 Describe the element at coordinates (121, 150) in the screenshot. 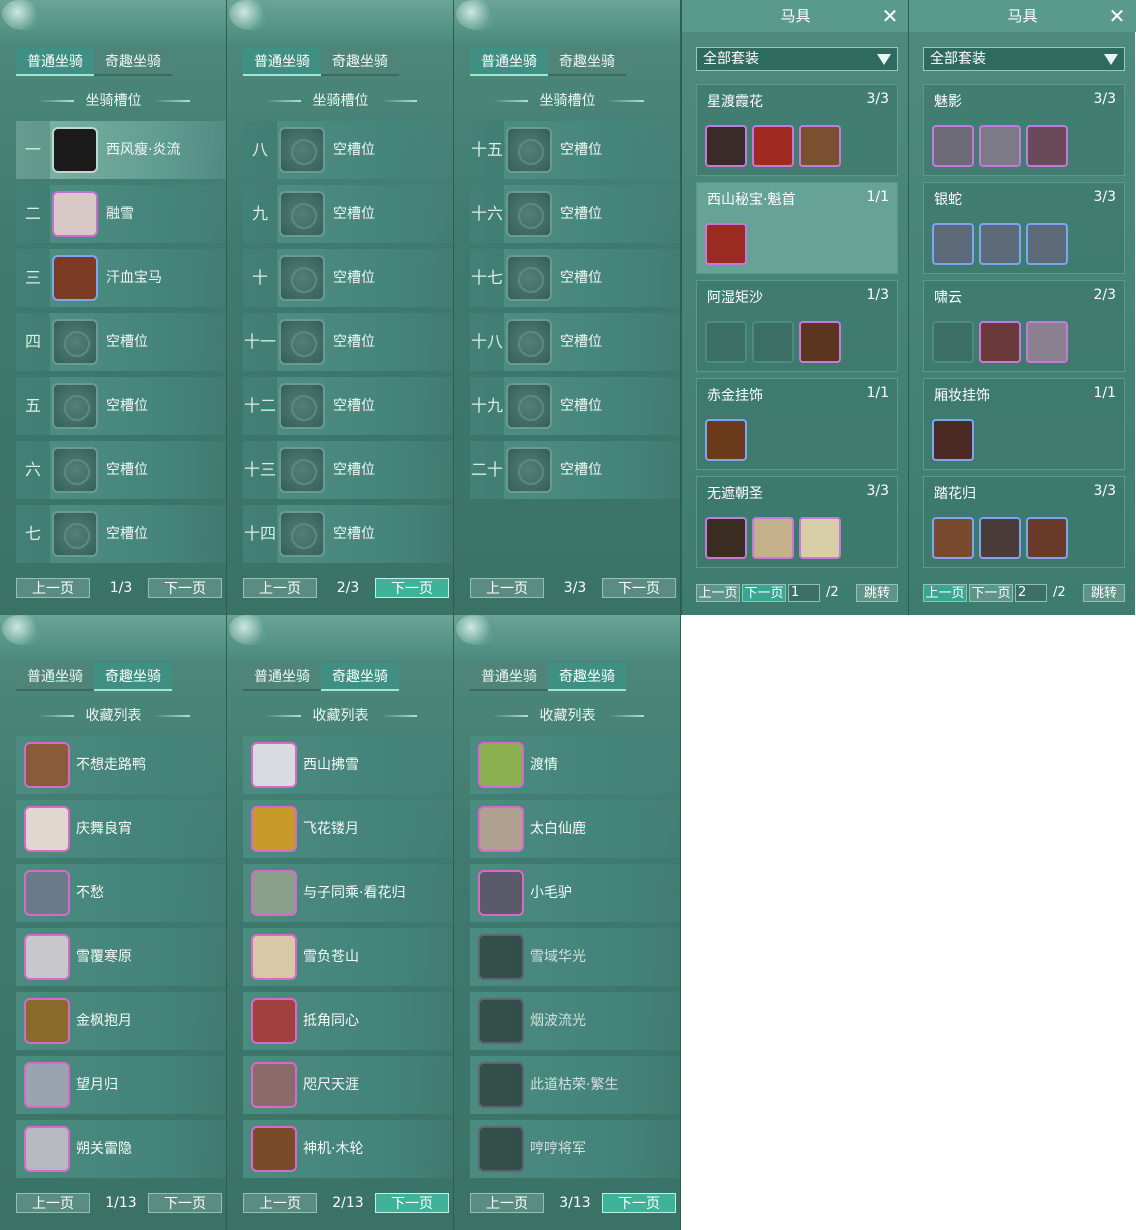

I see `slot-row: 一西风瘦·炎流` at that location.